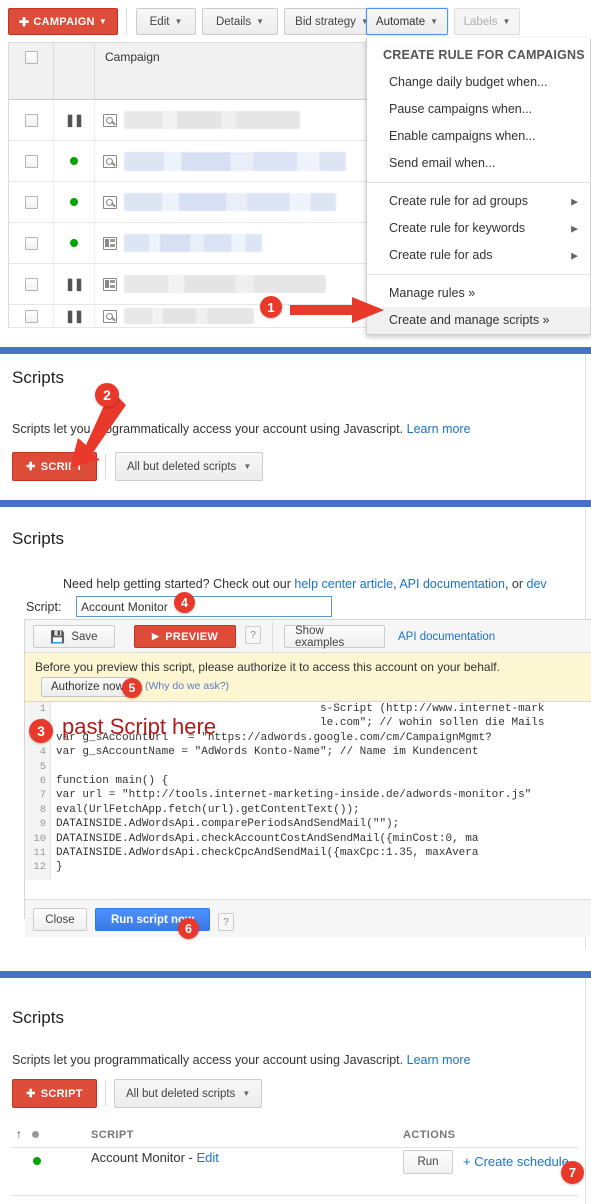 This screenshot has width=591, height=1204. What do you see at coordinates (400, 21) in the screenshot?
I see `automate-label: Automate` at bounding box center [400, 21].